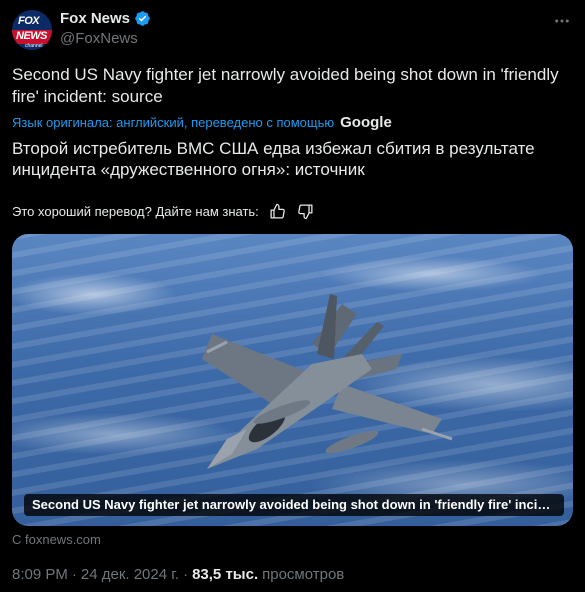 The height and width of the screenshot is (592, 585). What do you see at coordinates (366, 122) in the screenshot?
I see `google-logo: Google` at bounding box center [366, 122].